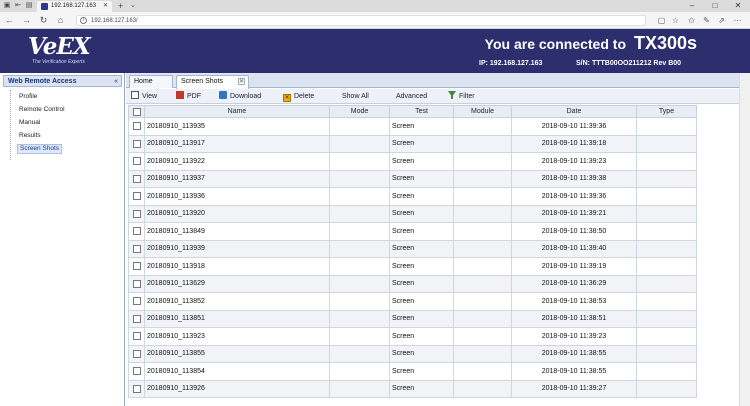 This screenshot has width=750, height=406. I want to click on column-header-test: Test, so click(421, 111).